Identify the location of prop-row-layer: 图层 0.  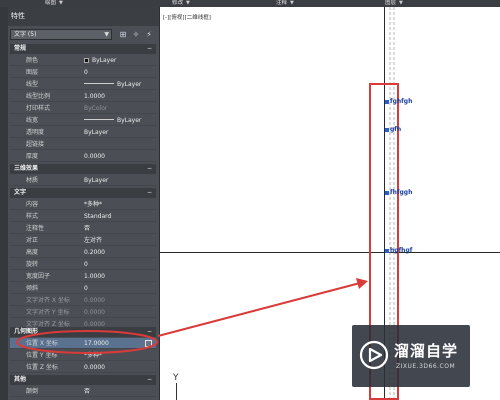
(83, 72).